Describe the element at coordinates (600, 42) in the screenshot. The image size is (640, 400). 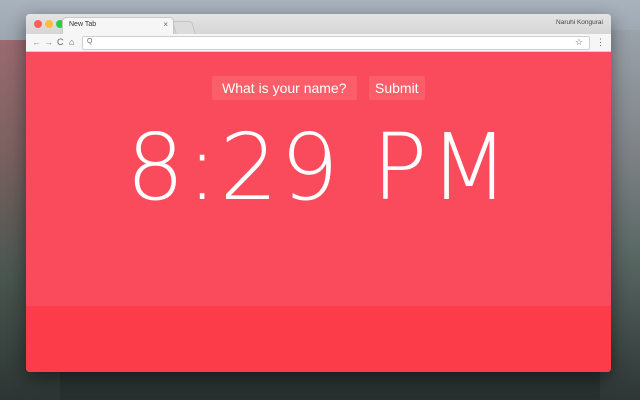
I see `menu-kebab-icon: ⋮` at that location.